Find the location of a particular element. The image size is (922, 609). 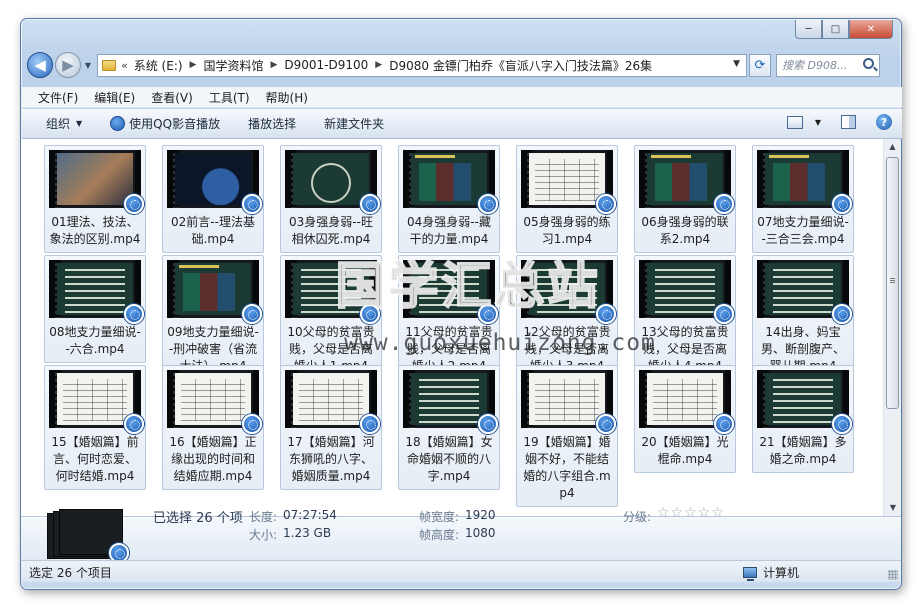

file-name: 07地支力量细说--三合三会.mp4 is located at coordinates (803, 230).